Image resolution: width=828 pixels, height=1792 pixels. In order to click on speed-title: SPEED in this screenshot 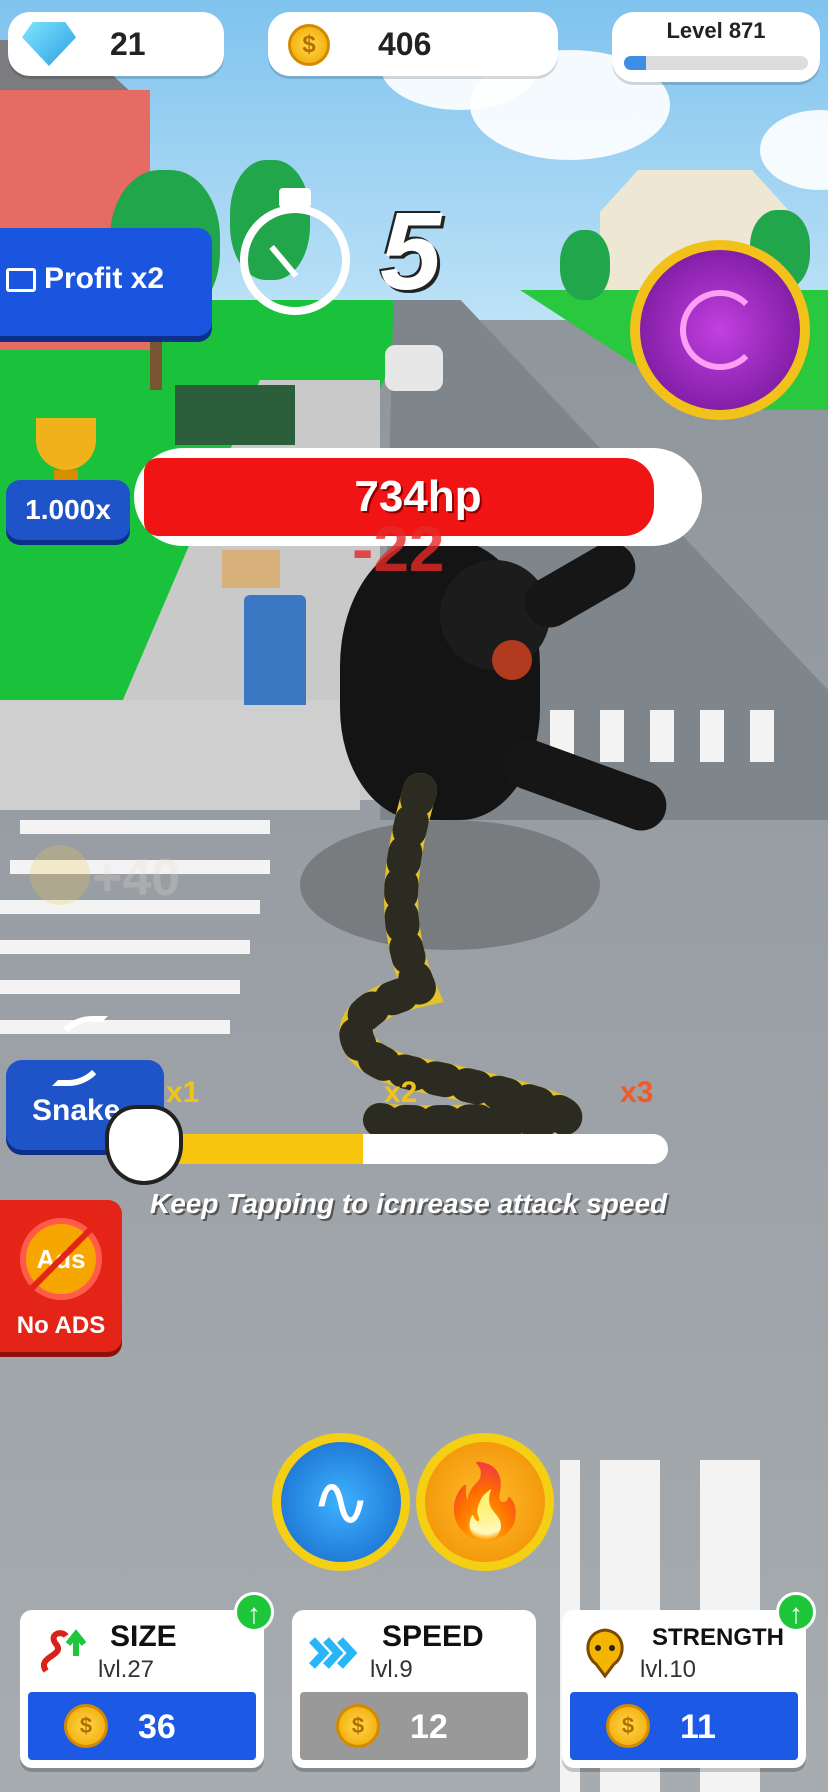, I will do `click(433, 1636)`.